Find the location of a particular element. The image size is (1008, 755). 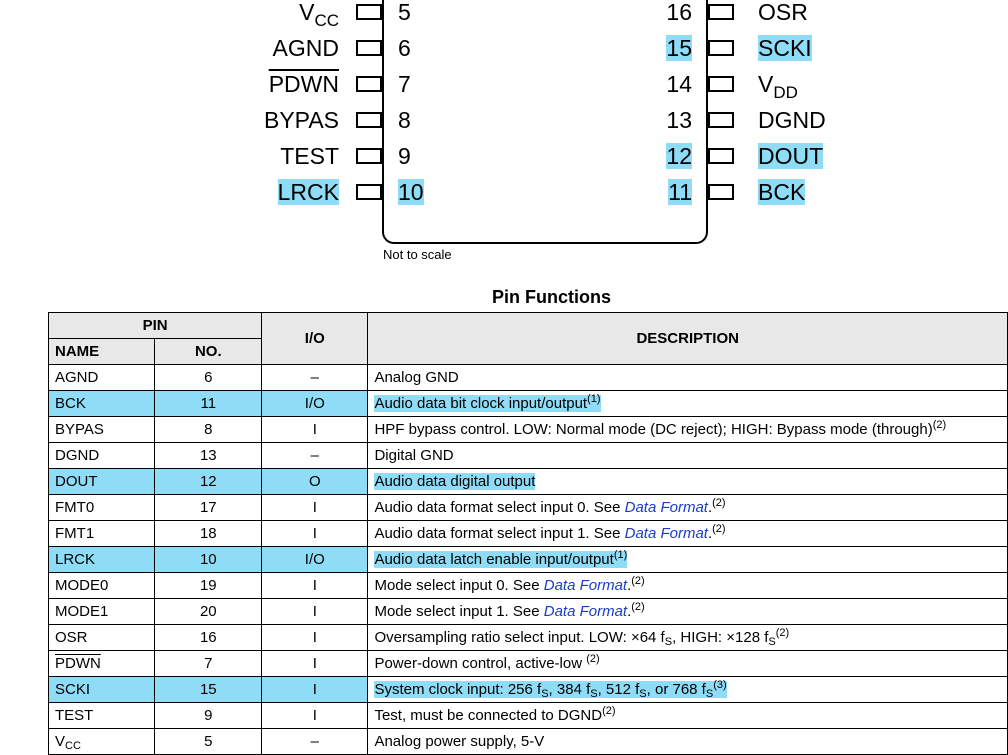

right-pin-name: DOUT is located at coordinates (791, 156).